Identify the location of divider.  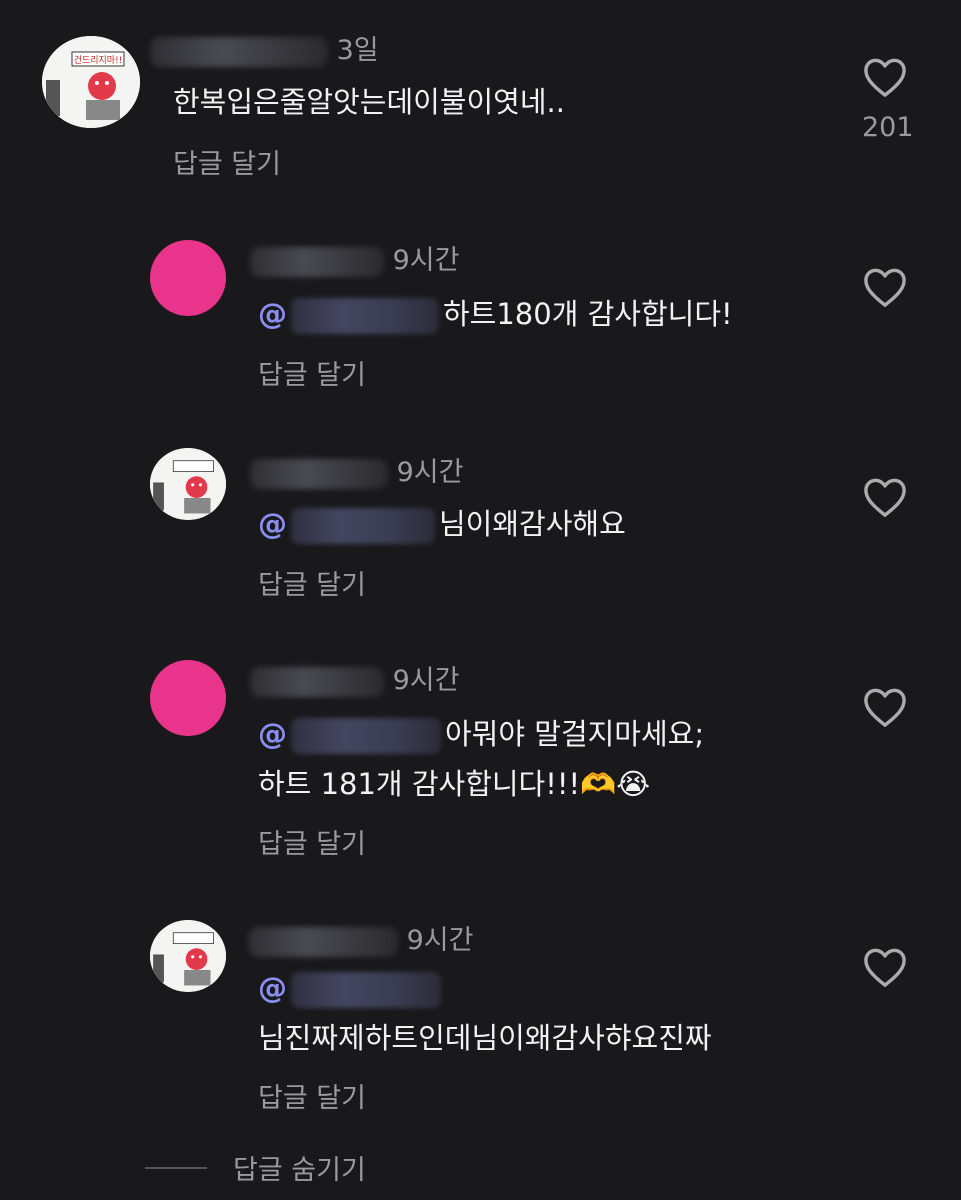
(176, 1168).